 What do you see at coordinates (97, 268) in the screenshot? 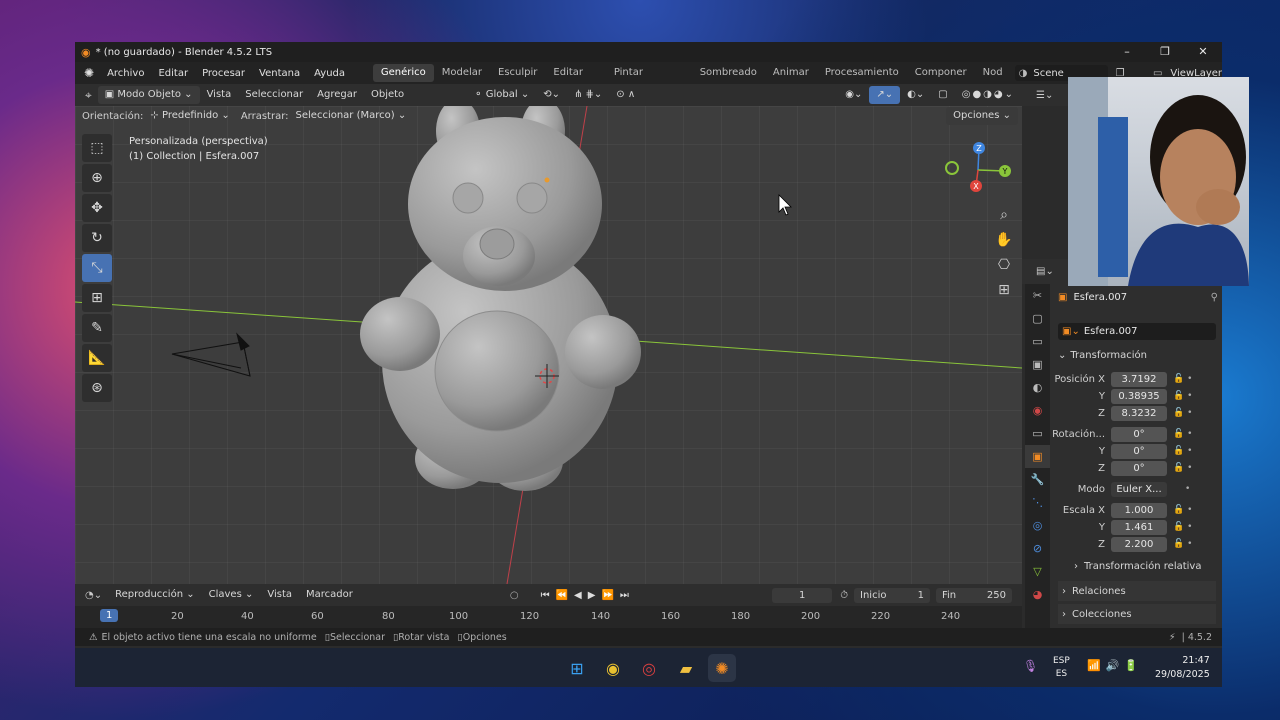
I see `scale-tool-icon: ⤡` at bounding box center [97, 268].